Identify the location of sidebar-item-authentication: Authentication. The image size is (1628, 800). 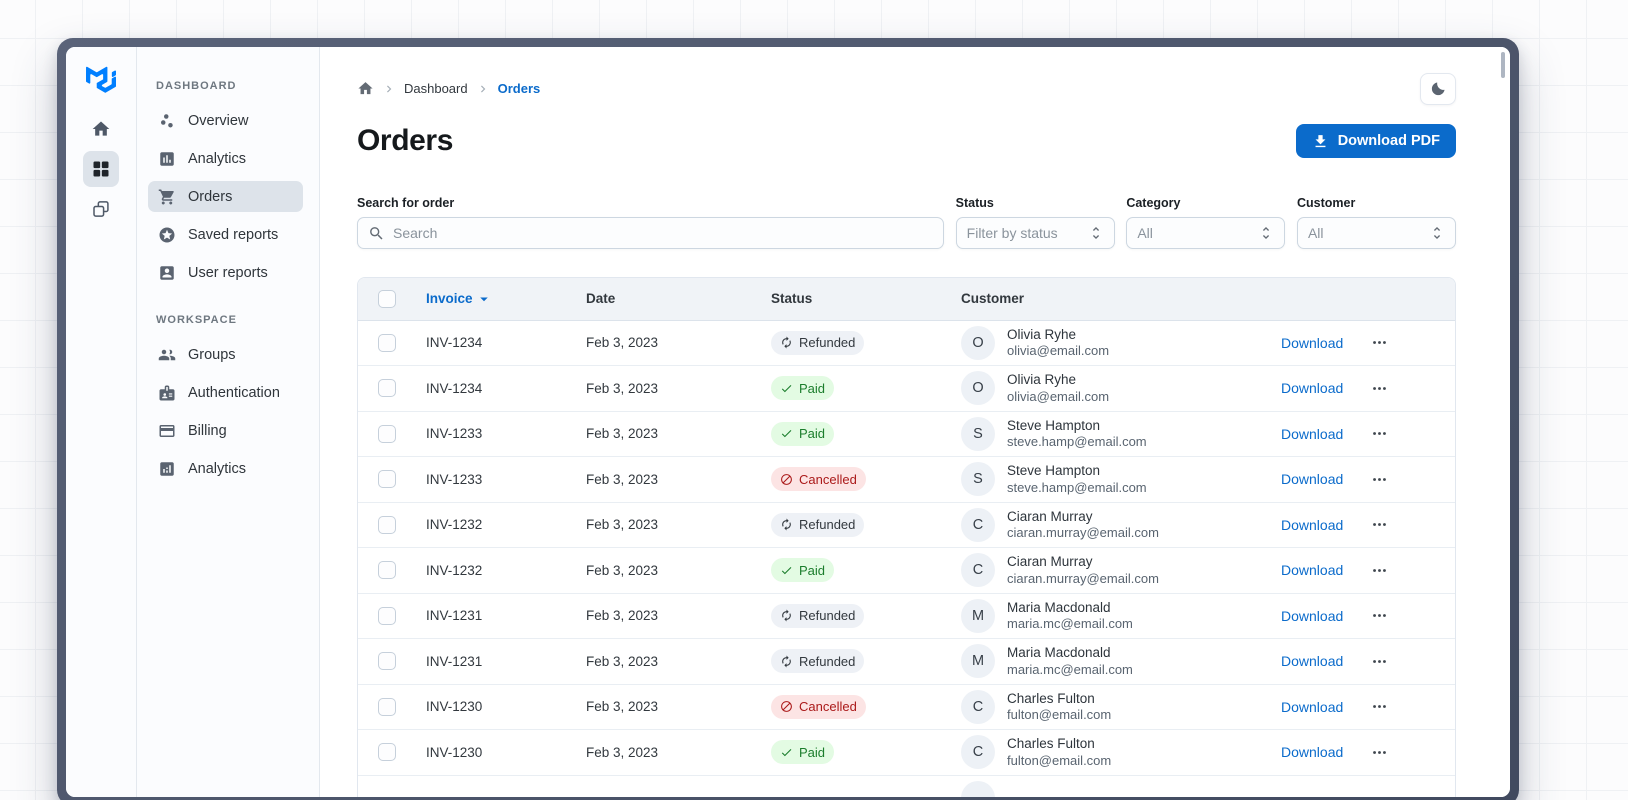
(225, 392).